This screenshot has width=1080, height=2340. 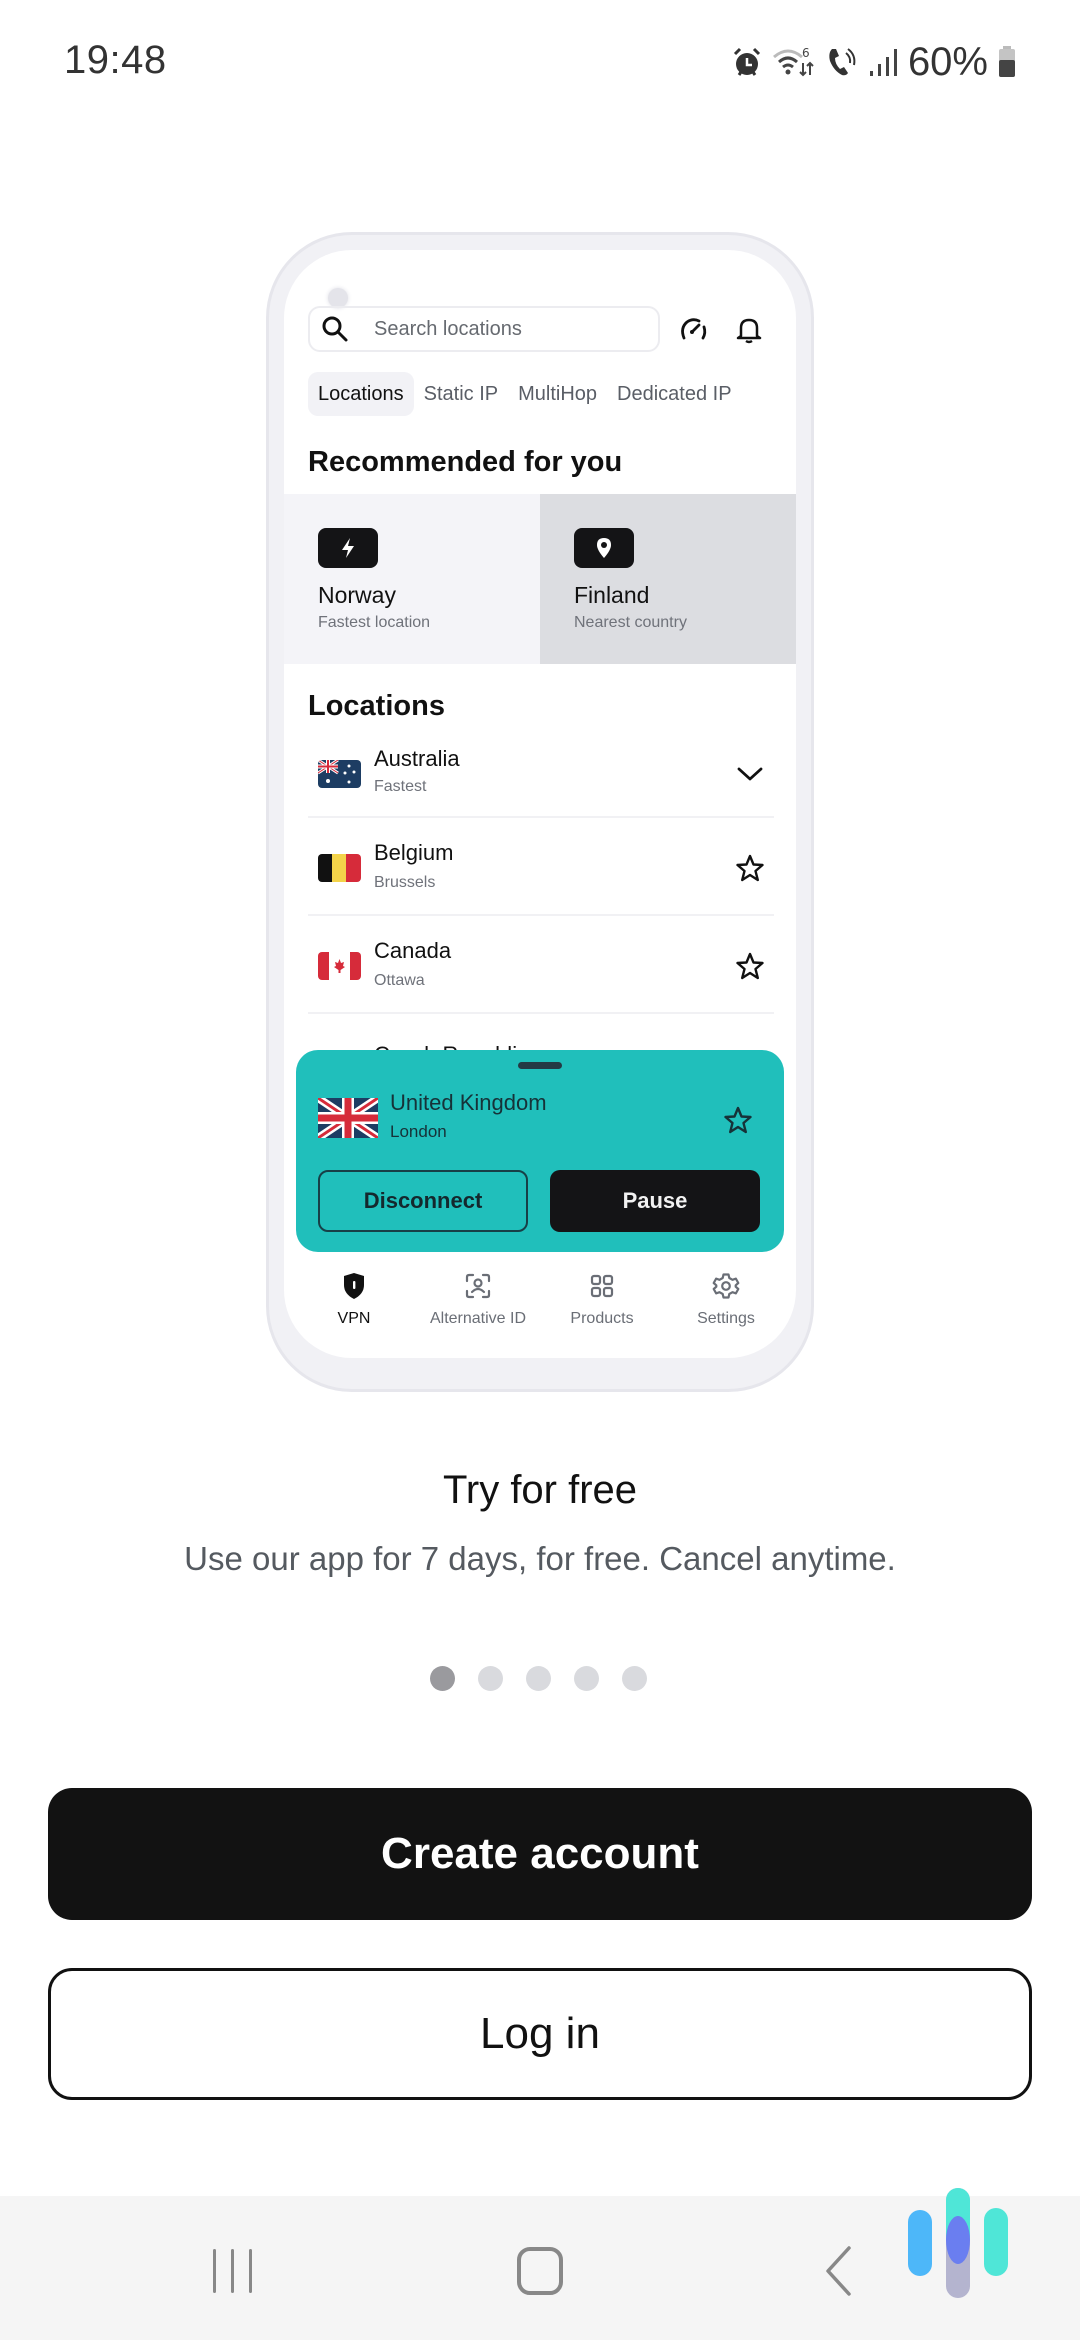 I want to click on grid-icon, so click(x=602, y=1286).